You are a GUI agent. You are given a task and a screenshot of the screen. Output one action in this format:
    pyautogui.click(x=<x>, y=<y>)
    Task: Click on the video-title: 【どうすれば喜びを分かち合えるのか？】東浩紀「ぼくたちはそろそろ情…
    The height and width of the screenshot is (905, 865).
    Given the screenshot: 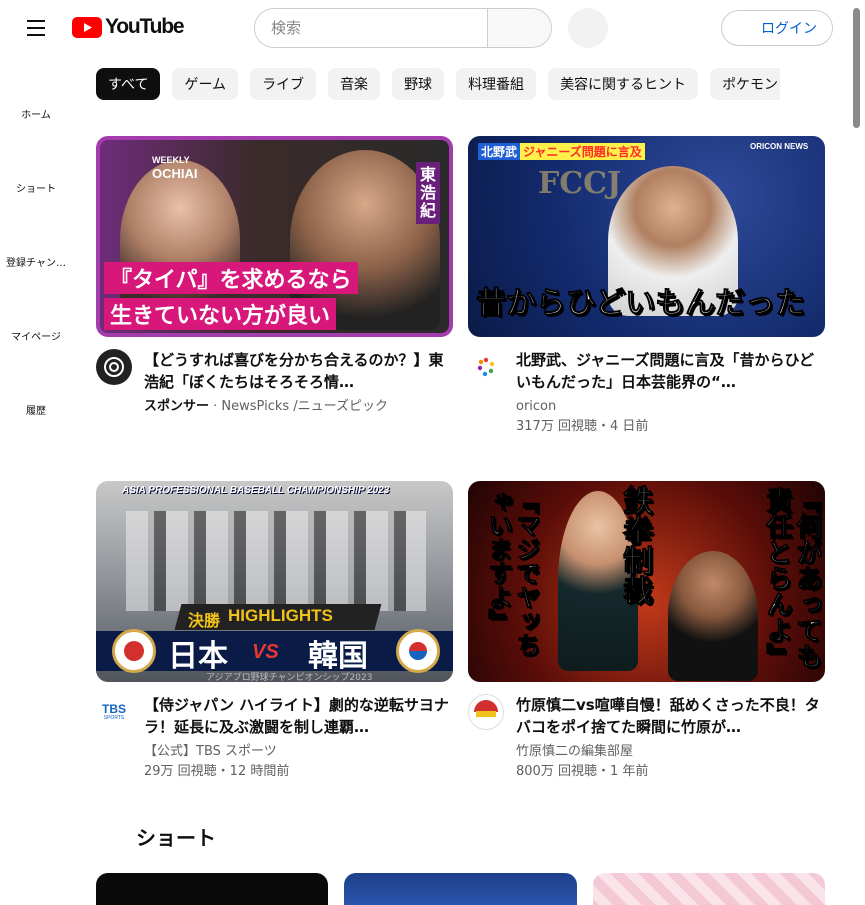 What is the action you would take?
    pyautogui.click(x=298, y=371)
    